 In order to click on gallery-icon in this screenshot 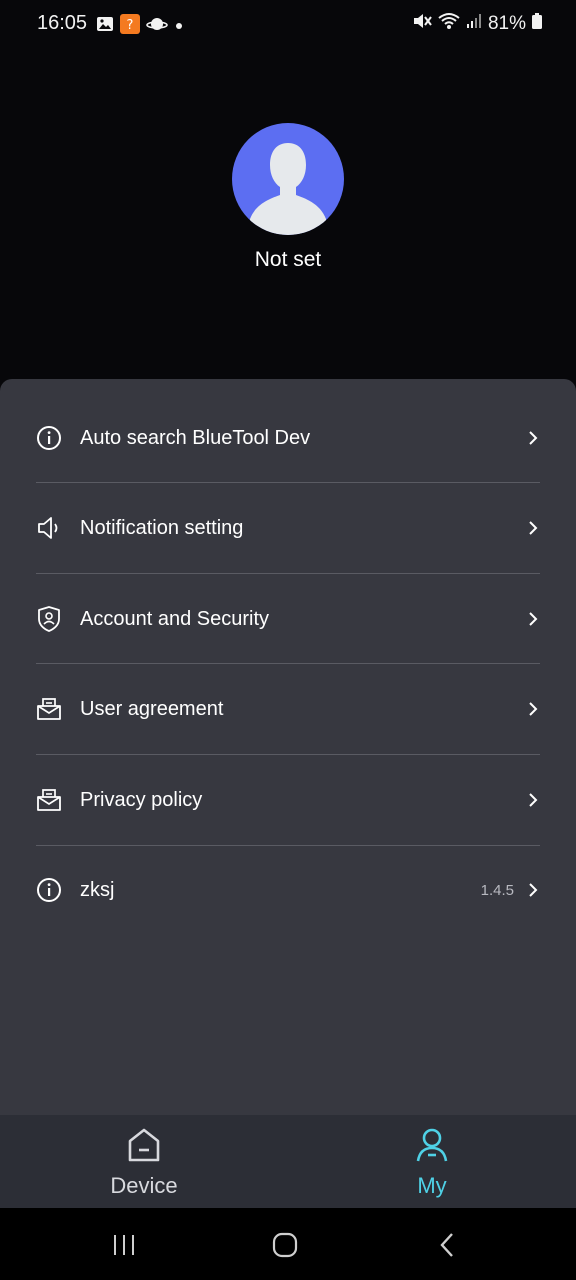, I will do `click(105, 26)`.